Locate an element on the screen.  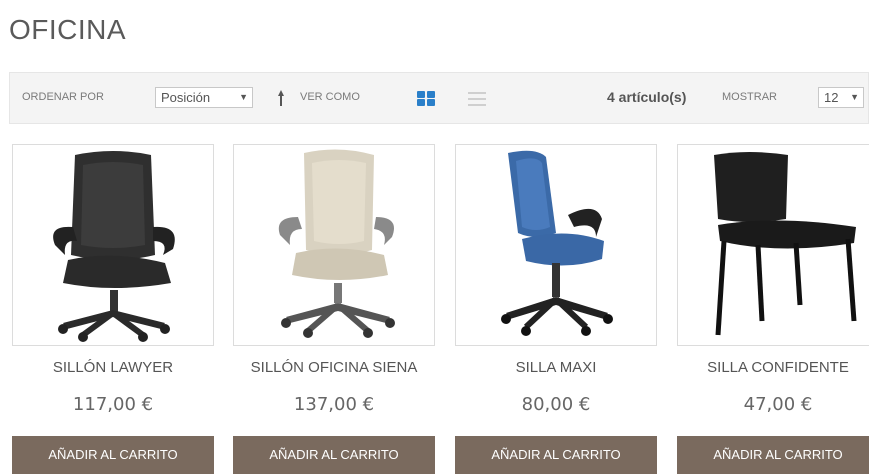
product-price: 117,00 € is located at coordinates (113, 404).